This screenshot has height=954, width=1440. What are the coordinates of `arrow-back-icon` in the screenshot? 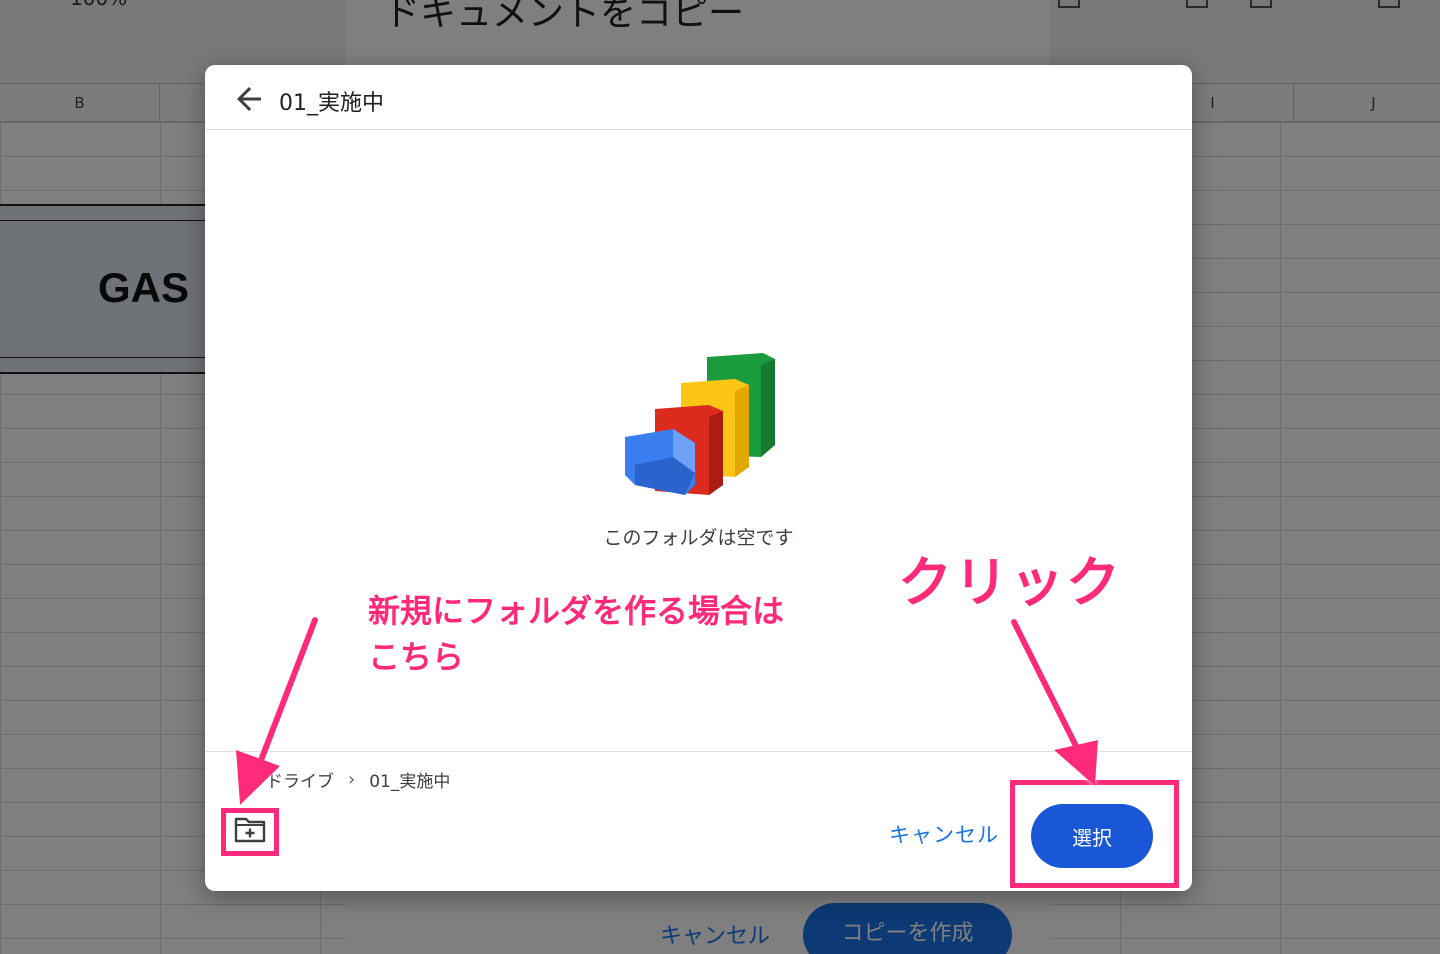 It's located at (249, 99).